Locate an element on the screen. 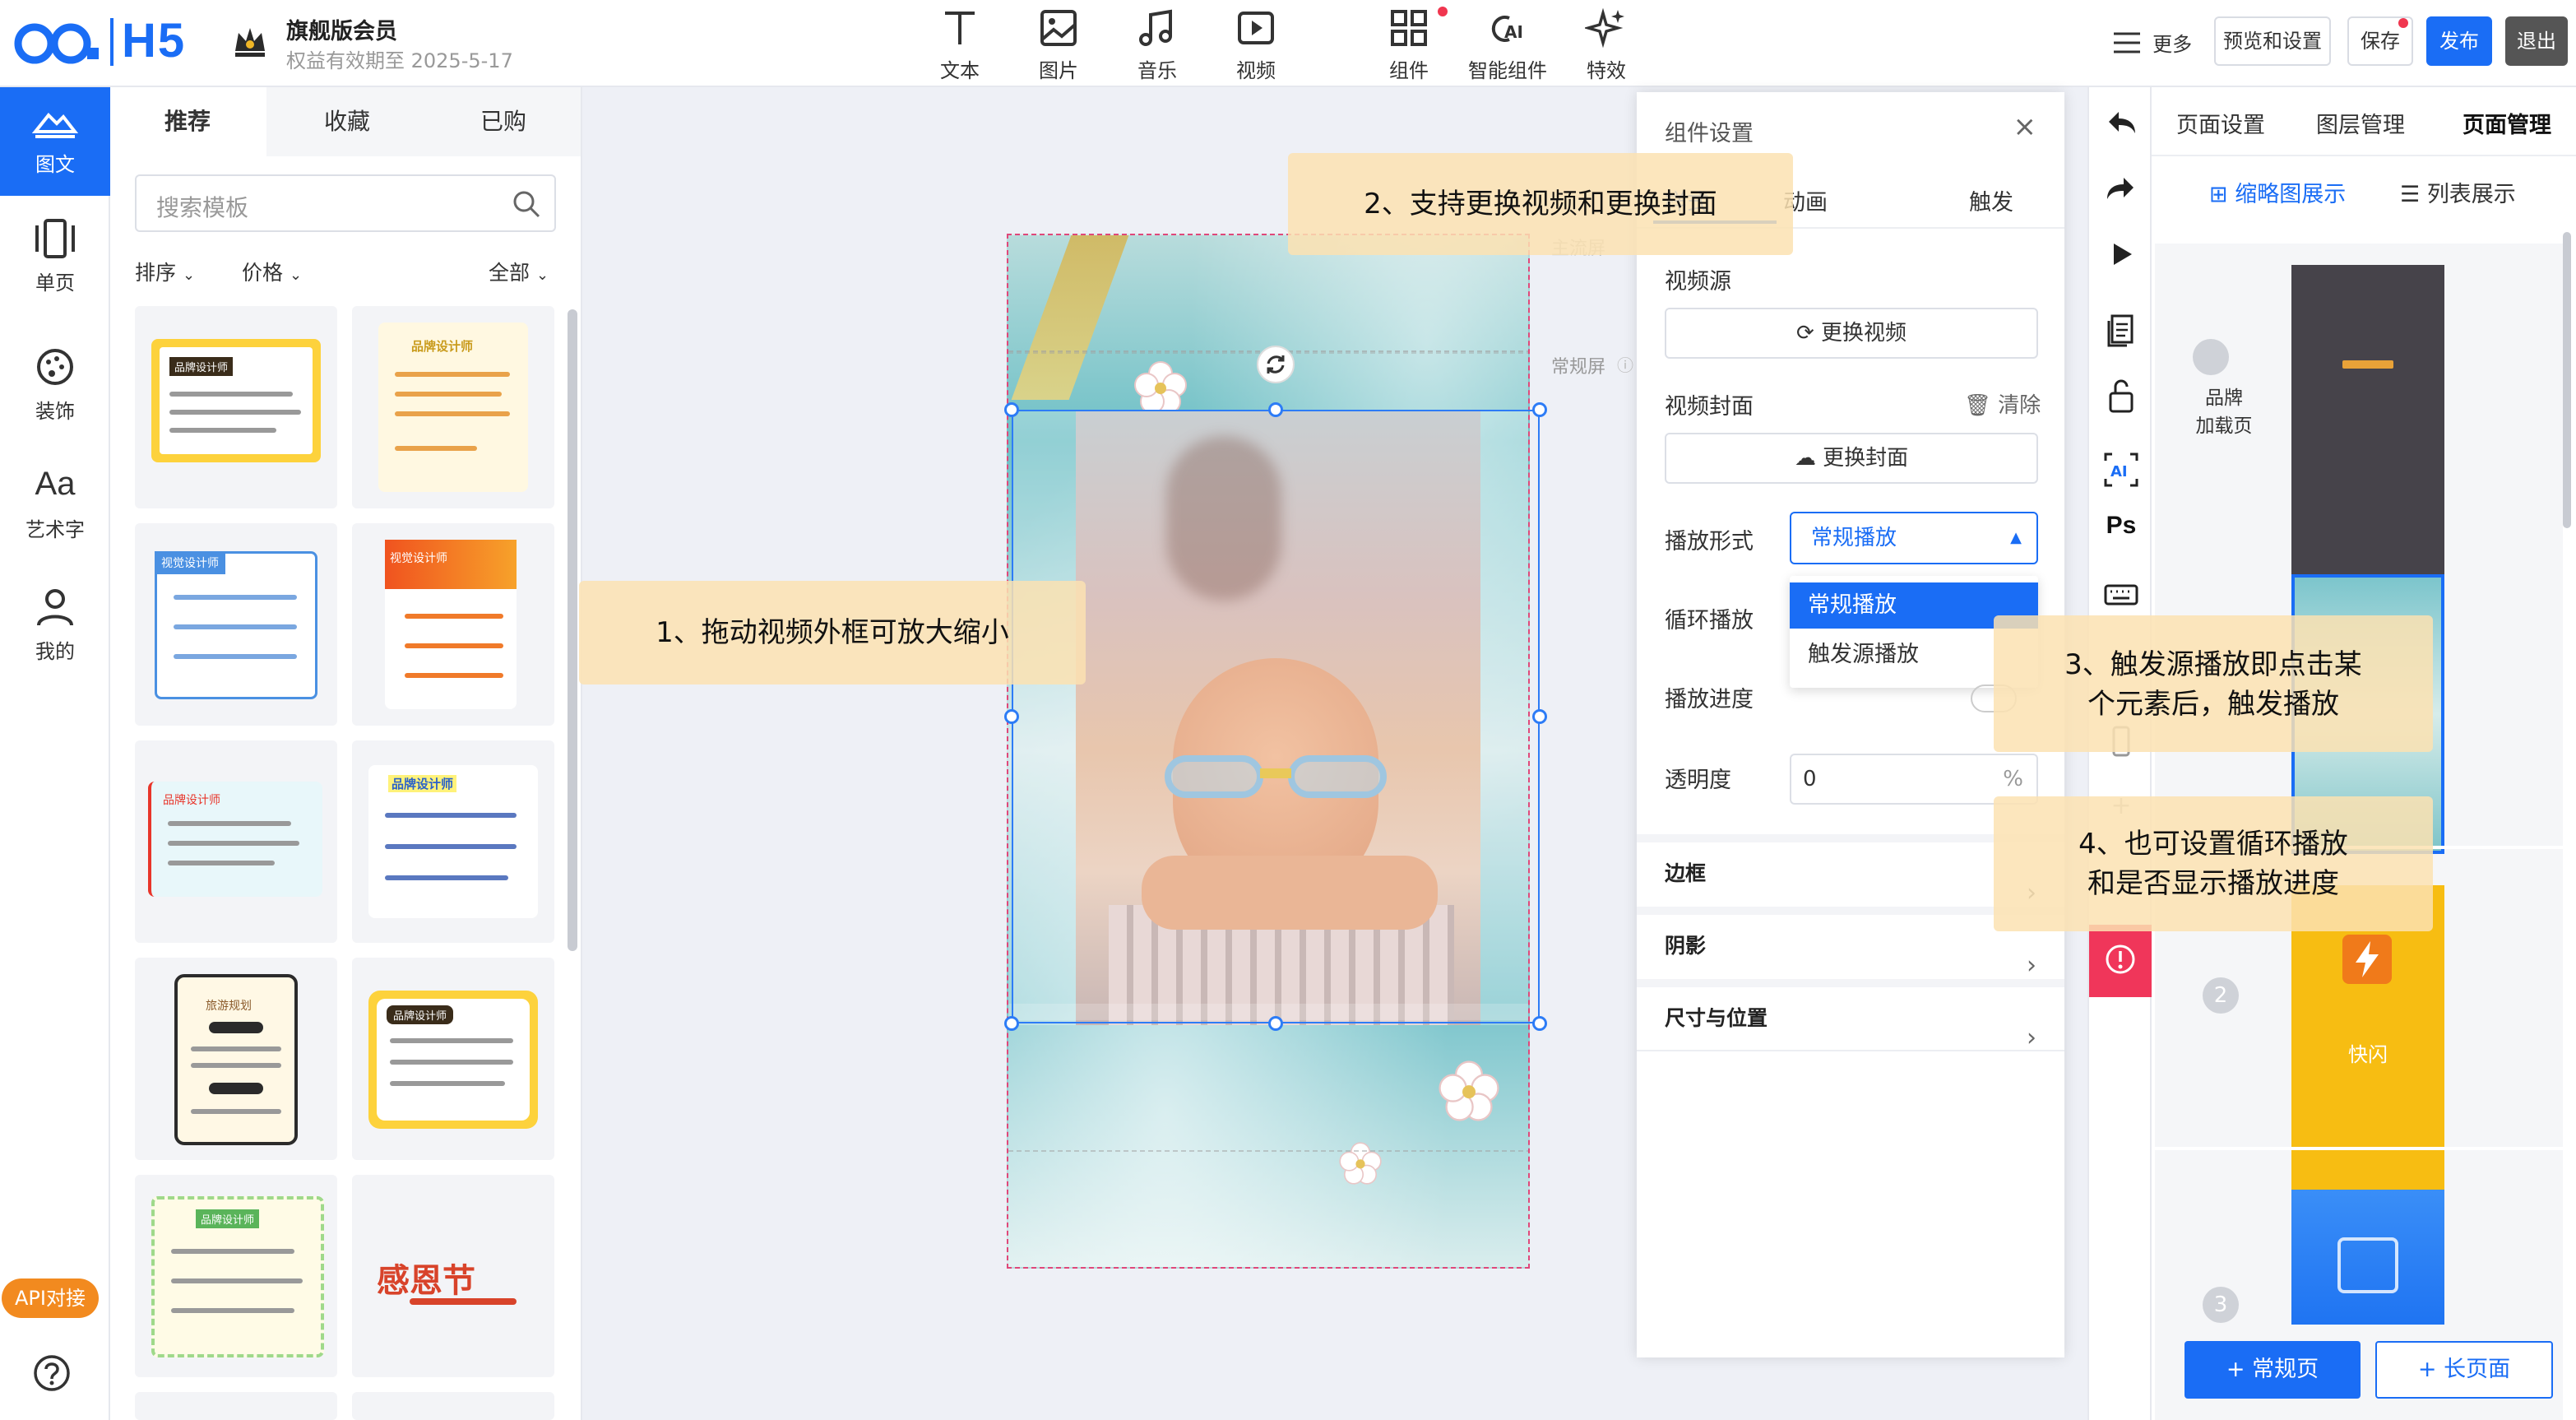 The width and height of the screenshot is (2576, 1420). page-thumbnail-loading is located at coordinates (2368, 423).